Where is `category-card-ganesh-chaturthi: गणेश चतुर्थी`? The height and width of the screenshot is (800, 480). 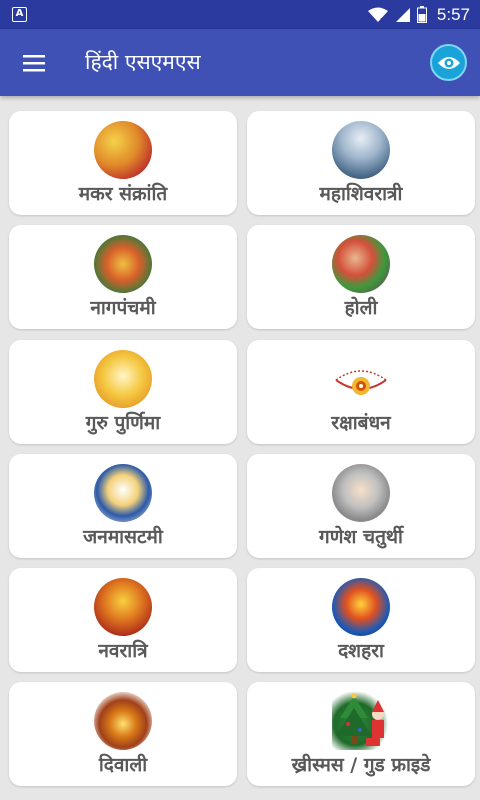 category-card-ganesh-chaturthi: गणेश चतुर्थी is located at coordinates (361, 506).